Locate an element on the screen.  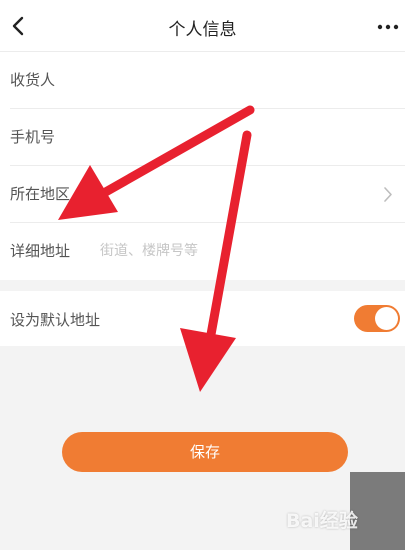
recipient-label: 收货人 is located at coordinates (33, 80).